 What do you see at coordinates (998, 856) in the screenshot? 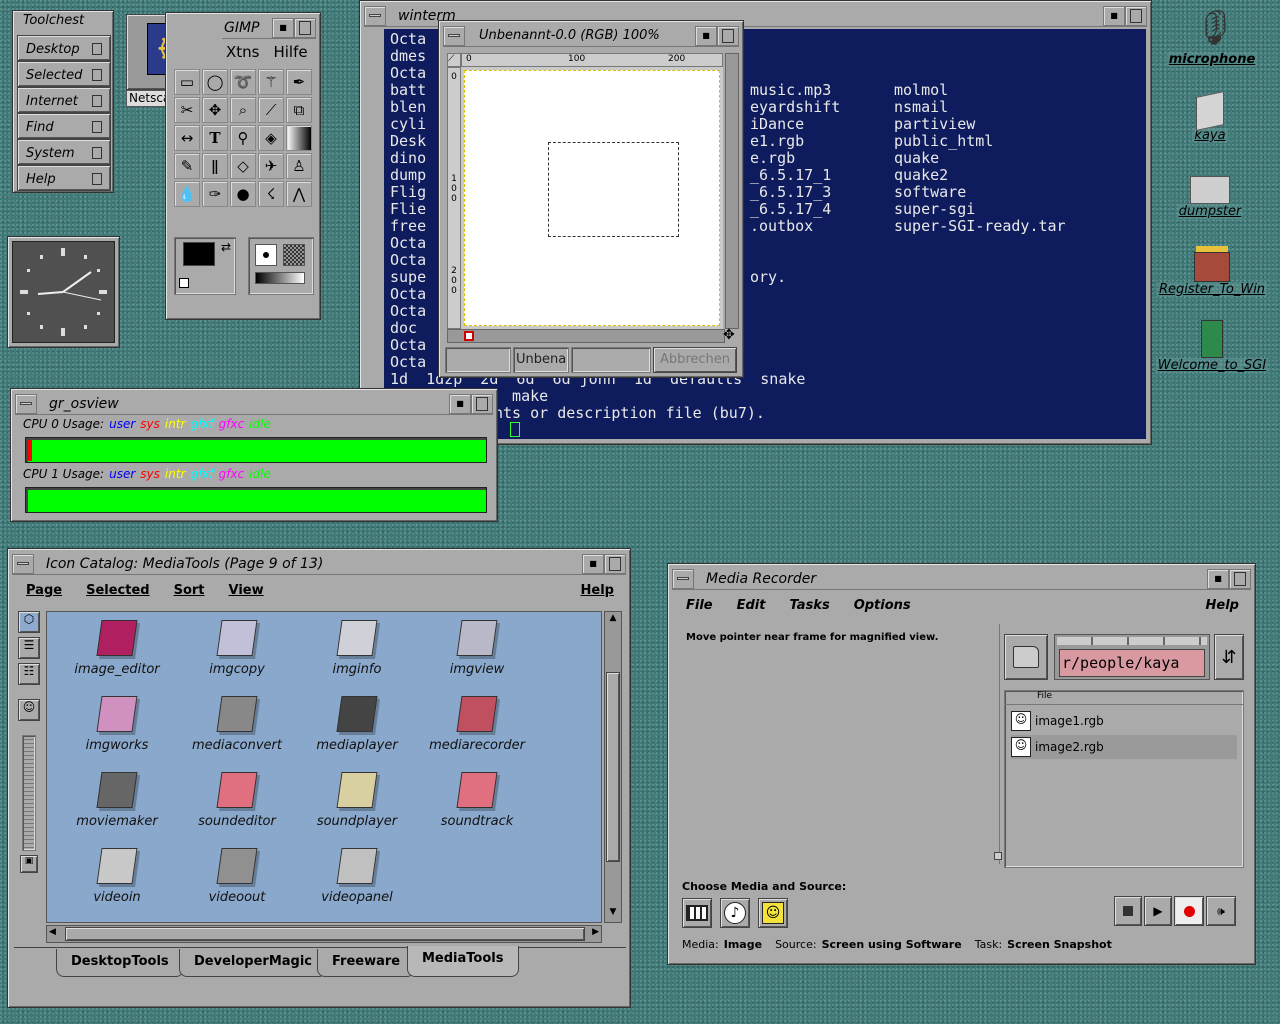
I see `pane-resize-handle` at bounding box center [998, 856].